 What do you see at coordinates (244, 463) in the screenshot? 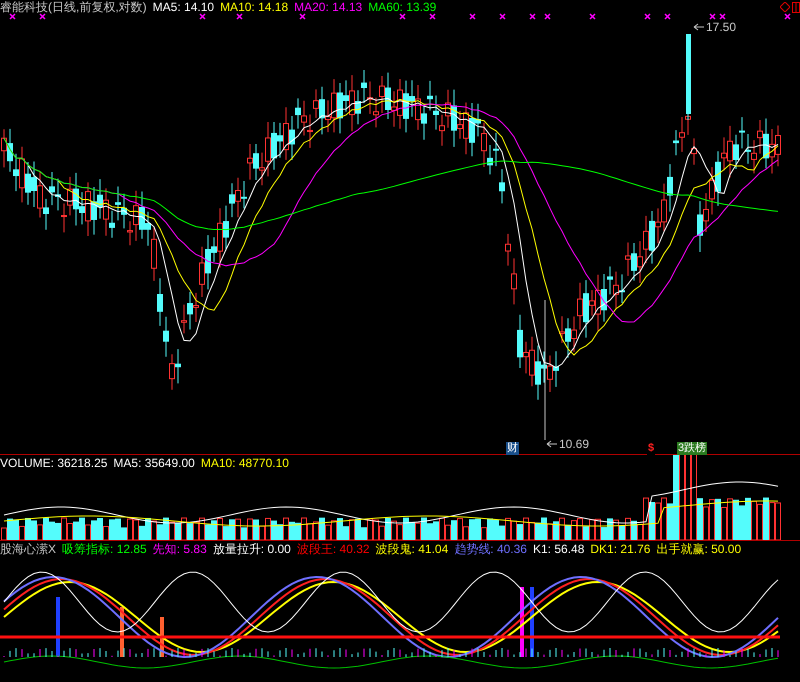
I see `volume-reading: MA10: 48770.10` at bounding box center [244, 463].